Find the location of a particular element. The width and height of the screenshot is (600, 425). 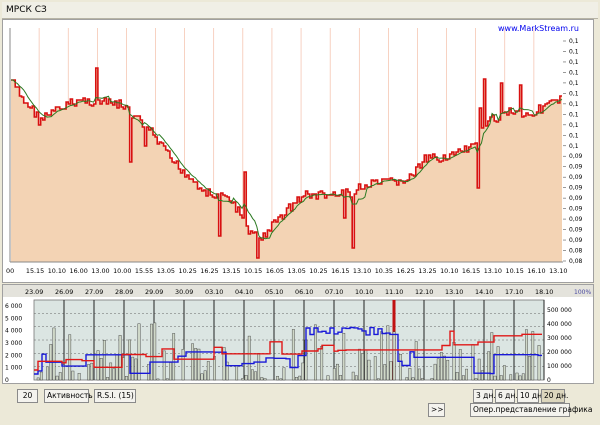

x-tick-label: 13.10 is located at coordinates (362, 271).